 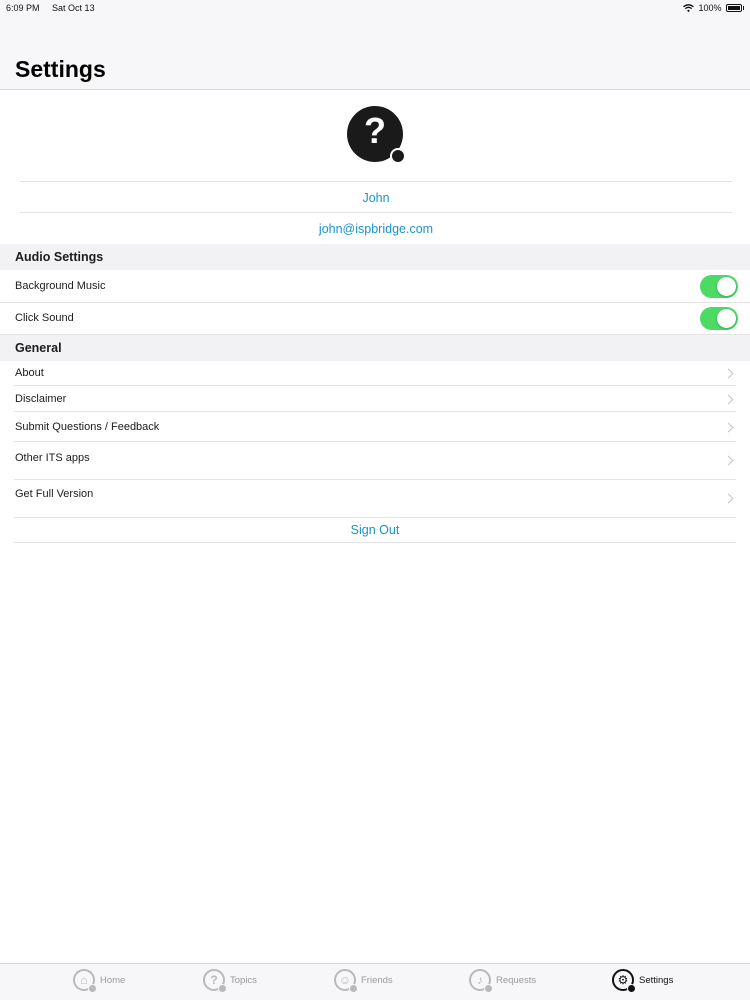 I want to click on general-item-label: Other ITS apps, so click(x=52, y=458).